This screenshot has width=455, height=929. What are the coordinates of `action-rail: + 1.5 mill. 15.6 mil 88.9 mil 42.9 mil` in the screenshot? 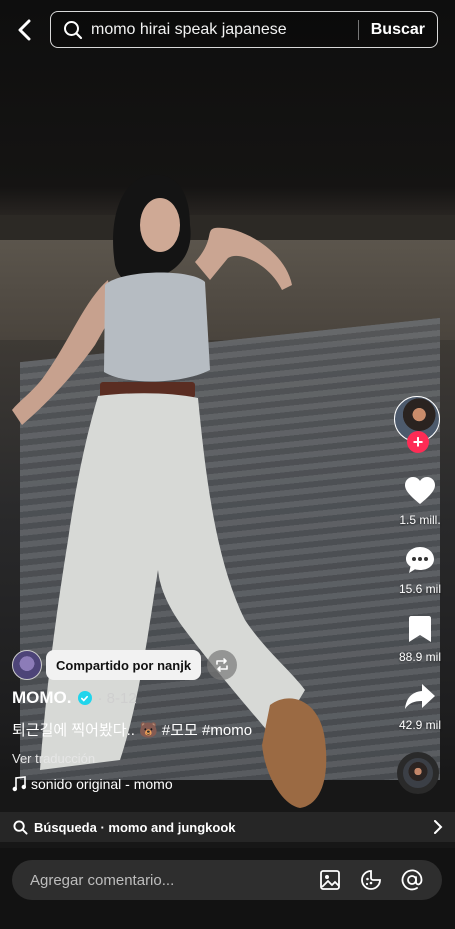 It's located at (420, 424).